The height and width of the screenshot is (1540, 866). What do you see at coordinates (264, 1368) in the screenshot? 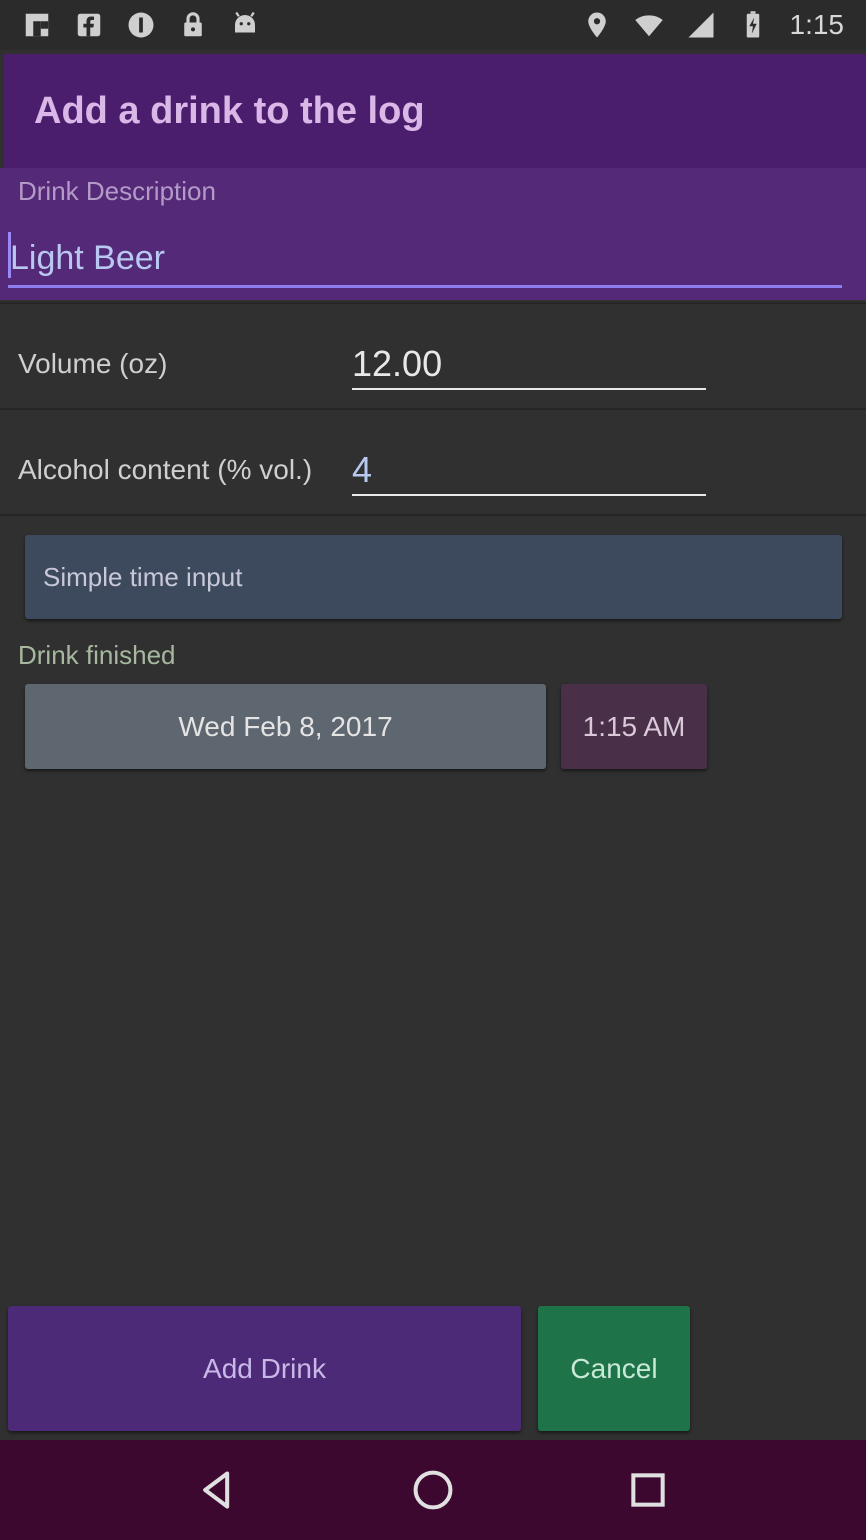
I see `add-drink-button: Add Drink` at bounding box center [264, 1368].